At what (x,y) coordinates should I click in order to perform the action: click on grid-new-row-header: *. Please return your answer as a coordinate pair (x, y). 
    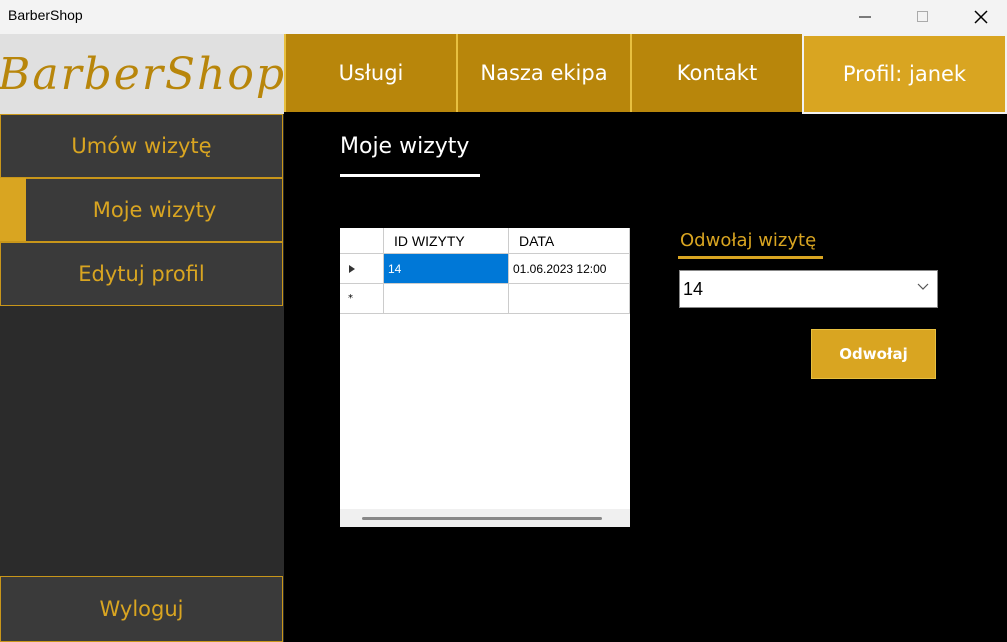
    Looking at the image, I should click on (362, 299).